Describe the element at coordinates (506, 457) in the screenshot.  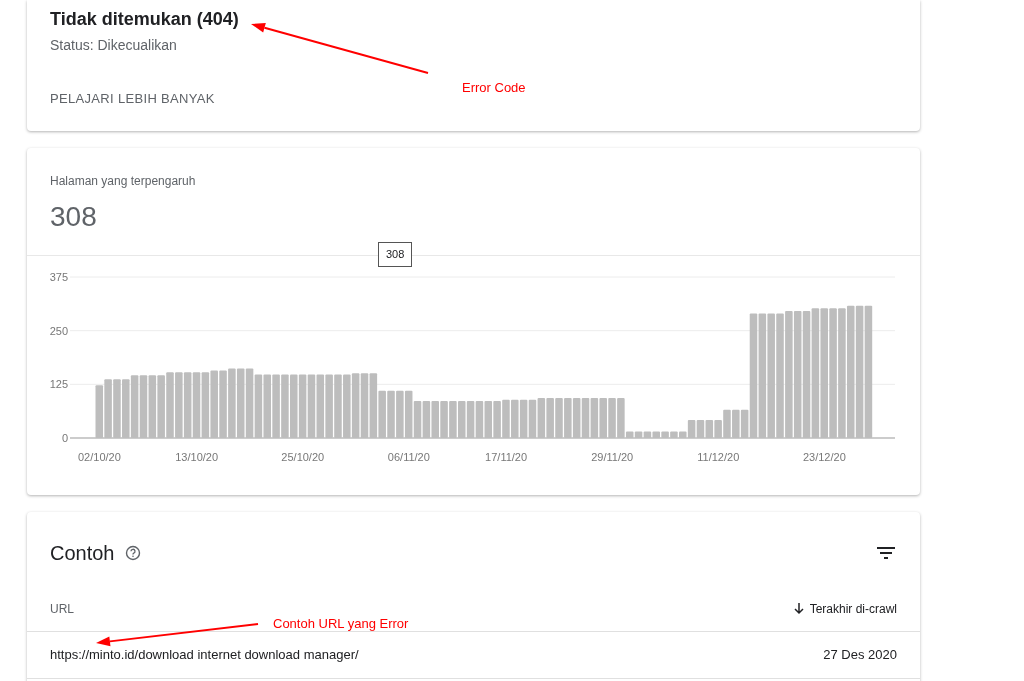
I see `axis-label: 17/11/20` at that location.